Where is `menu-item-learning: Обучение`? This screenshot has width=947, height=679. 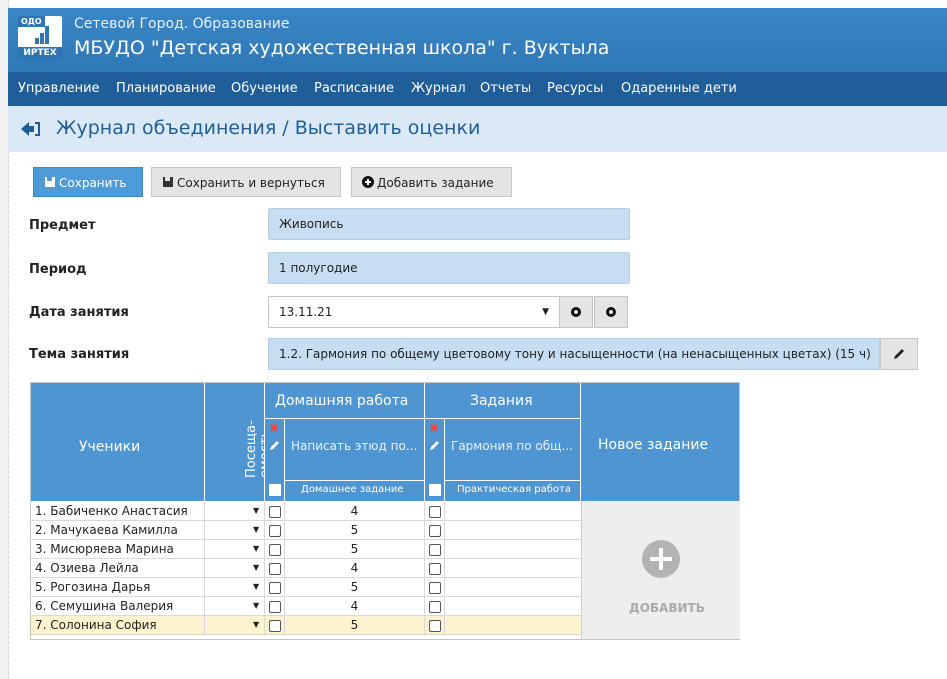
menu-item-learning: Обучение is located at coordinates (264, 88).